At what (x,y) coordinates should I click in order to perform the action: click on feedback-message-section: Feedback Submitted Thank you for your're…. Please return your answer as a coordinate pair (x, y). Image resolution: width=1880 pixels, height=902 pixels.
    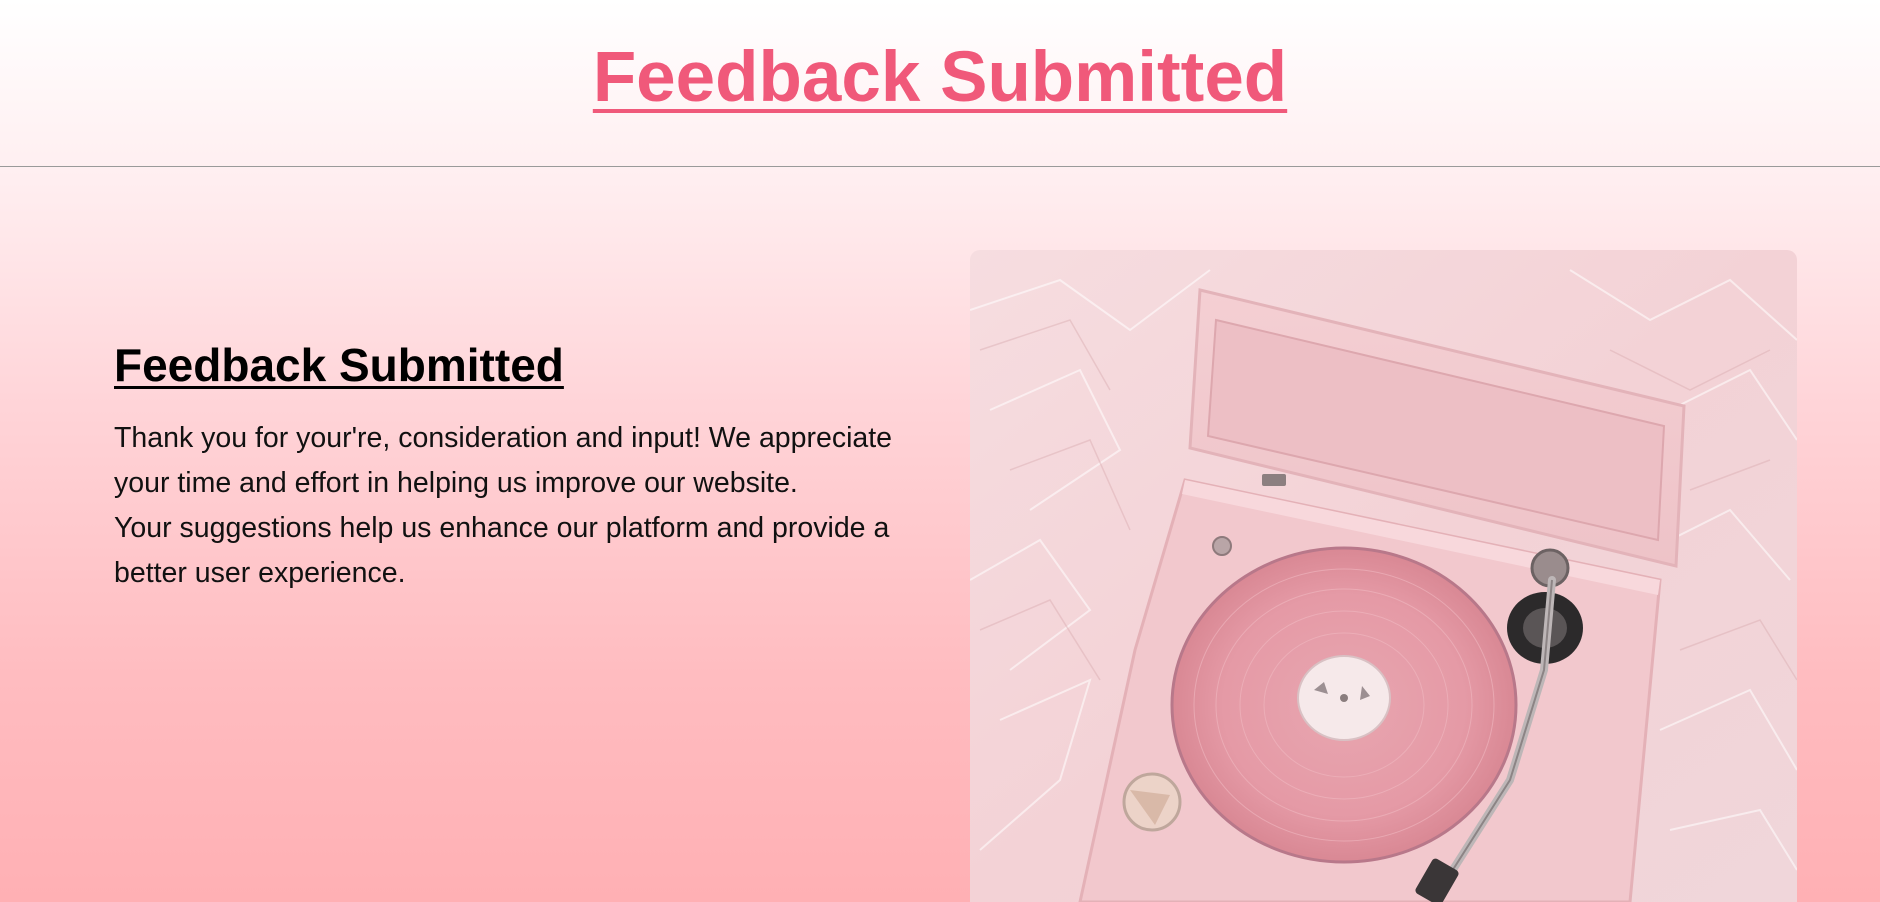
    Looking at the image, I should click on (529, 469).